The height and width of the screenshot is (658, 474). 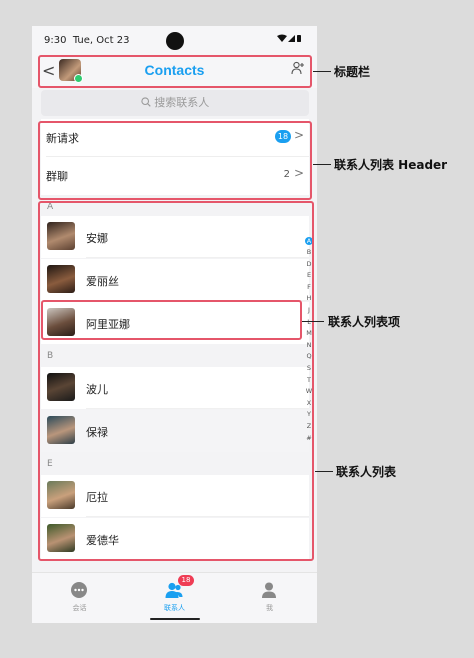 What do you see at coordinates (146, 102) in the screenshot?
I see `search-icon` at bounding box center [146, 102].